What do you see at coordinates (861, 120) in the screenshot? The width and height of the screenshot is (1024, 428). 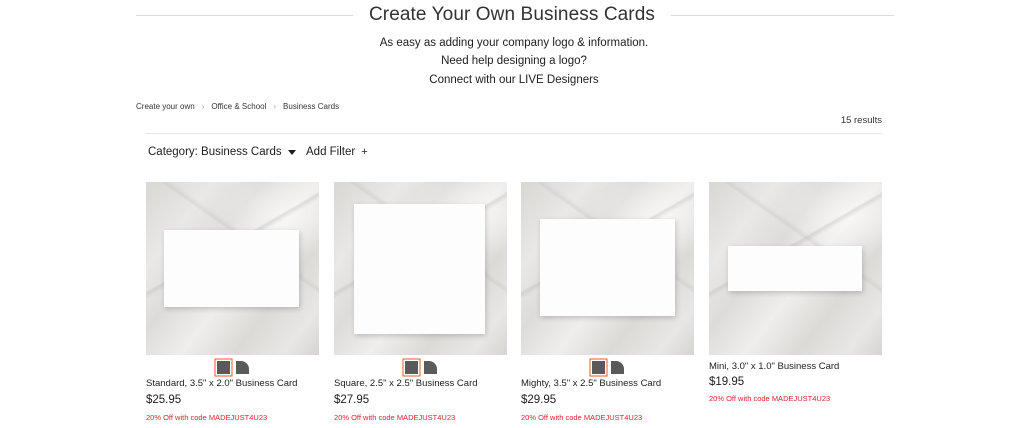 I see `results-count: 15 results` at bounding box center [861, 120].